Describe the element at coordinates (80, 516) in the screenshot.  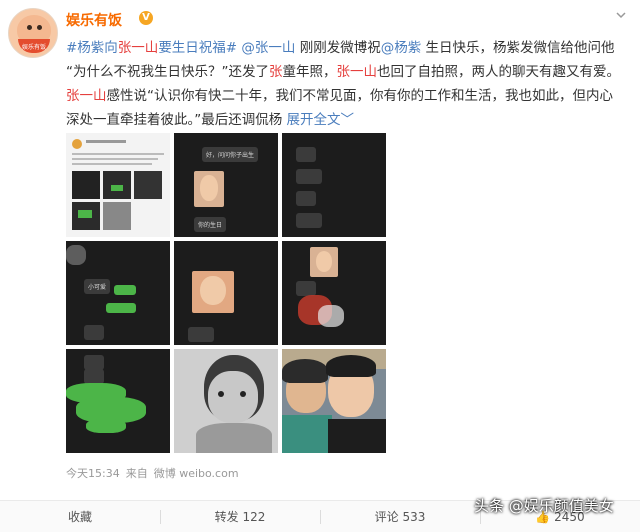
I see `favorite-button: 收藏` at that location.